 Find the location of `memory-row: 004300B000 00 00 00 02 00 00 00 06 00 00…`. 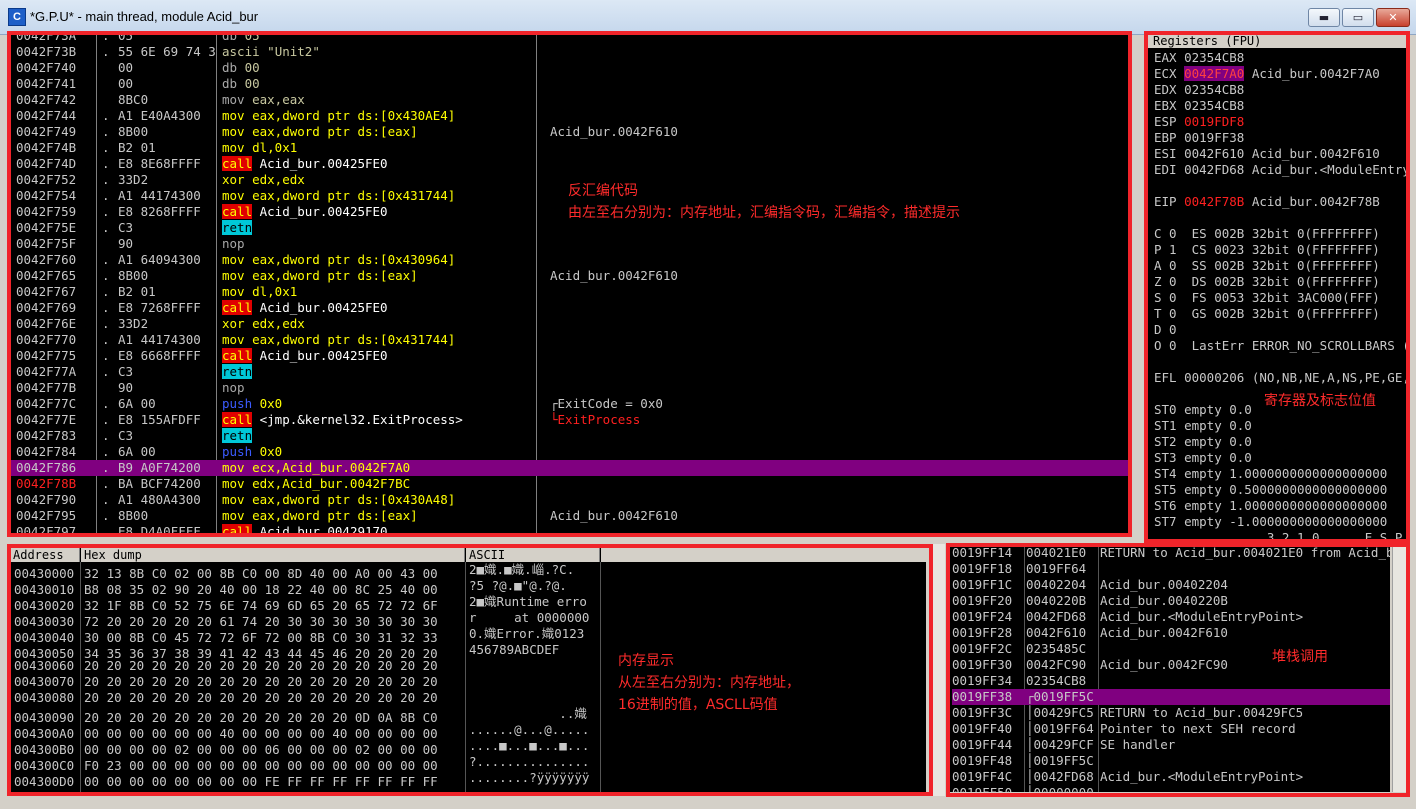

memory-row: 004300B000 00 00 00 02 00 00 00 06 00 00… is located at coordinates (308, 746).